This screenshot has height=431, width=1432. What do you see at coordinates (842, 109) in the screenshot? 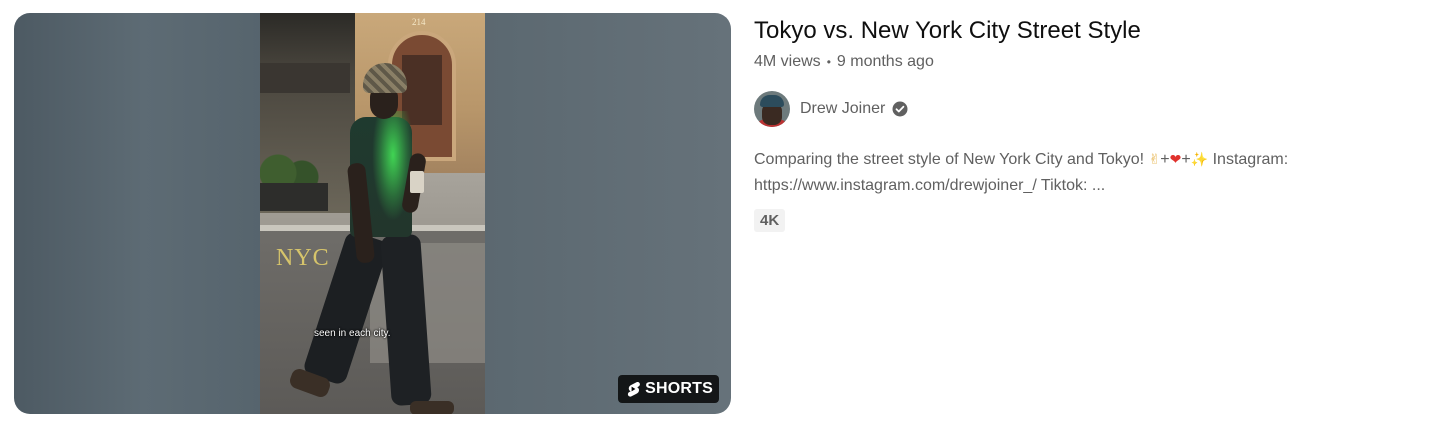
I see `channel-name: Drew Joiner` at bounding box center [842, 109].